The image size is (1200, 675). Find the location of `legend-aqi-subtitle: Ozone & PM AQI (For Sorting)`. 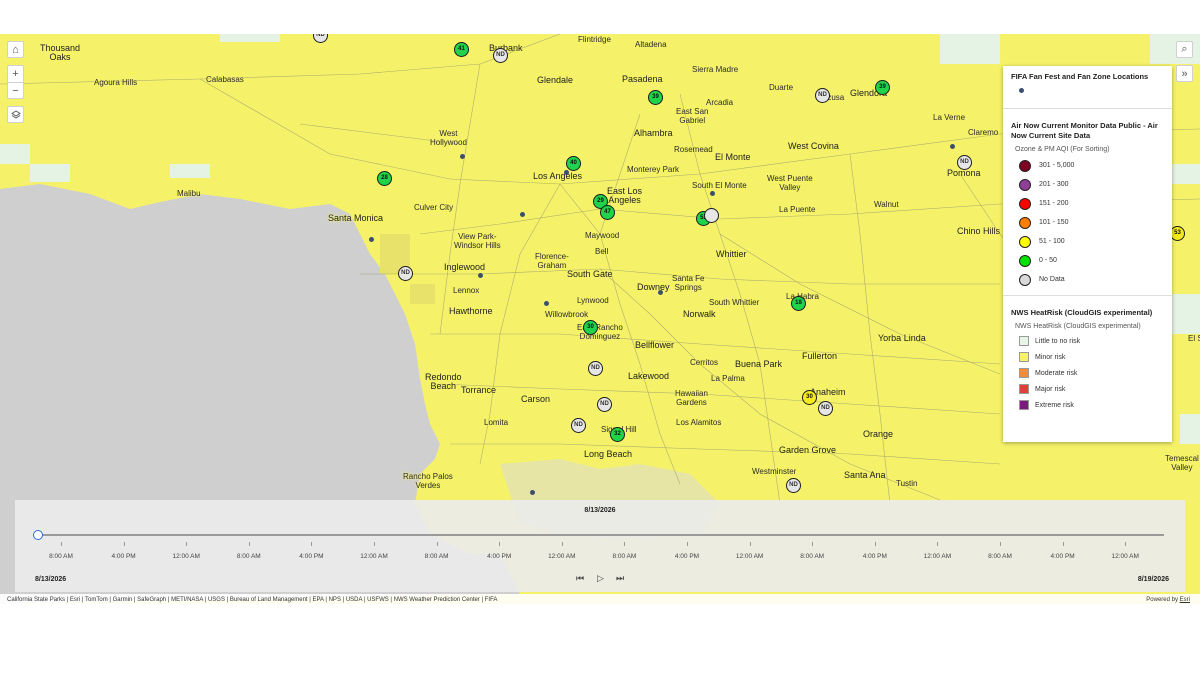

legend-aqi-subtitle: Ozone & PM AQI (For Sorting) is located at coordinates (1062, 149).